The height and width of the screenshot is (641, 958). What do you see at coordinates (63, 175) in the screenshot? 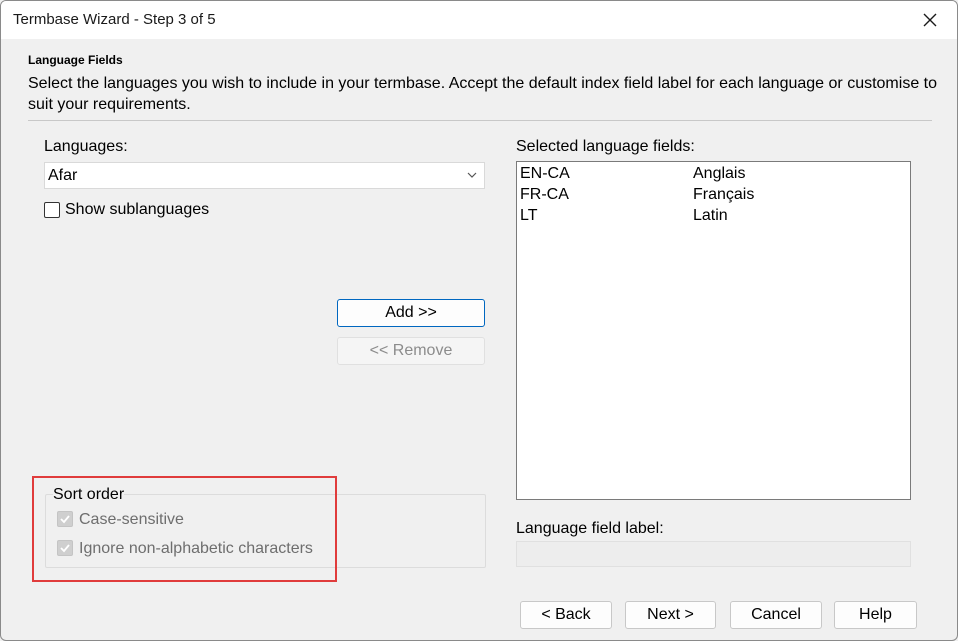
I see `languages-dropdown-value: Afar` at bounding box center [63, 175].